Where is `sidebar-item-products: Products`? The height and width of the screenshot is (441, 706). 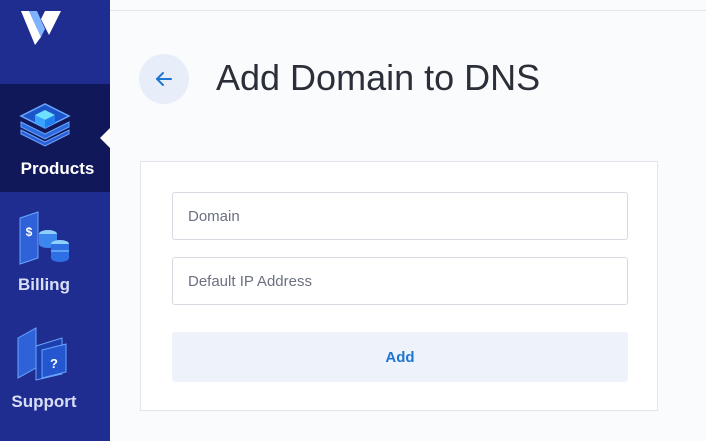
sidebar-item-products: Products is located at coordinates (55, 138).